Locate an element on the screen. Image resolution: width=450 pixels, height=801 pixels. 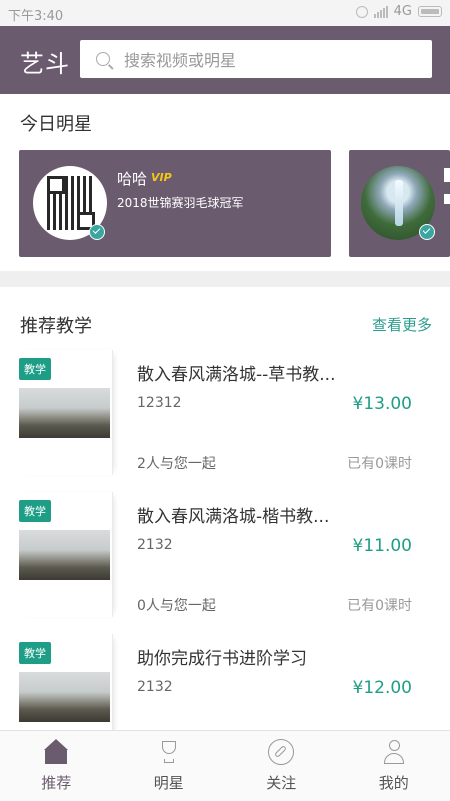
star-name-clipped is located at coordinates (447, 175).